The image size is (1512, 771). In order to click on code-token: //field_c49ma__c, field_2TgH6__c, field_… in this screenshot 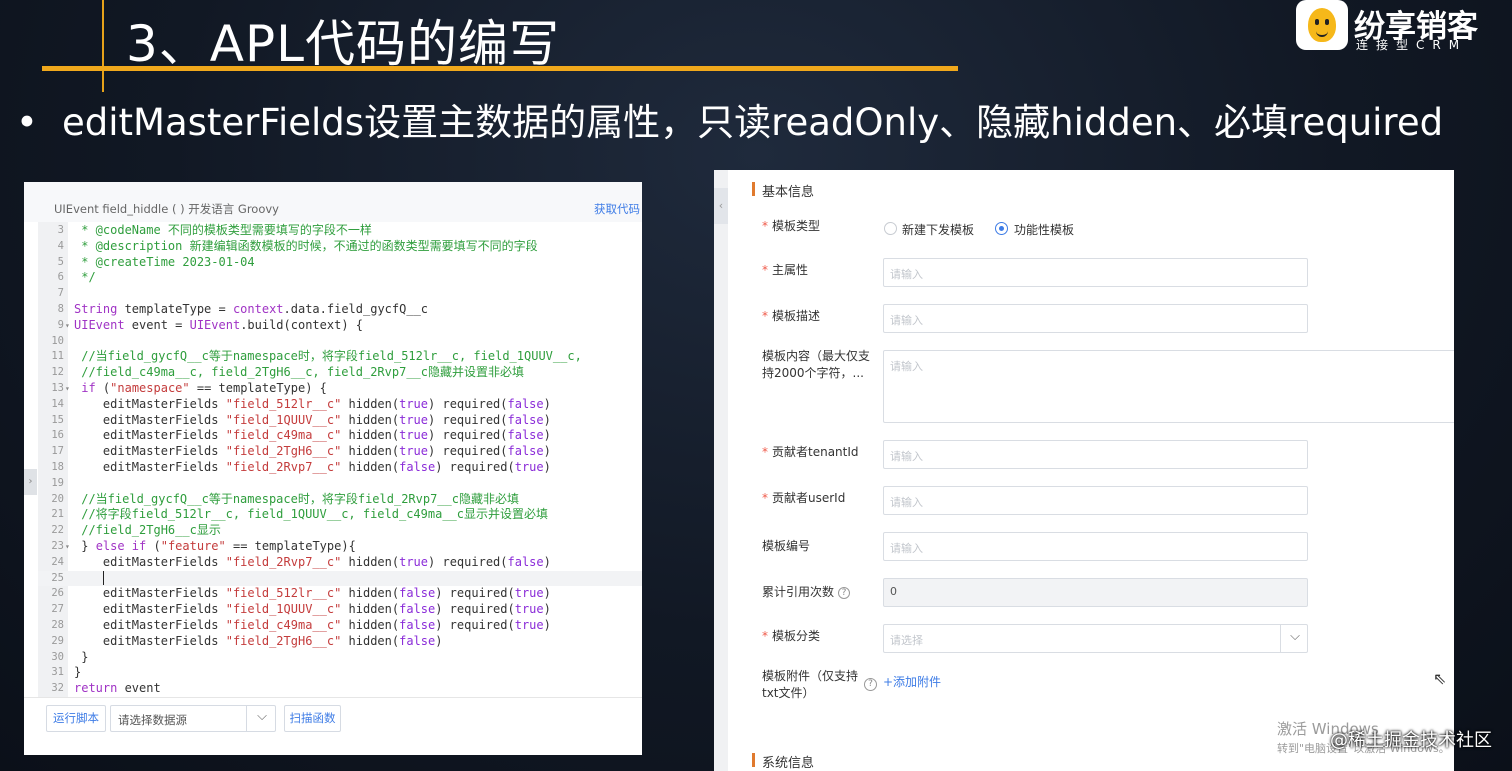, I will do `click(299, 372)`.